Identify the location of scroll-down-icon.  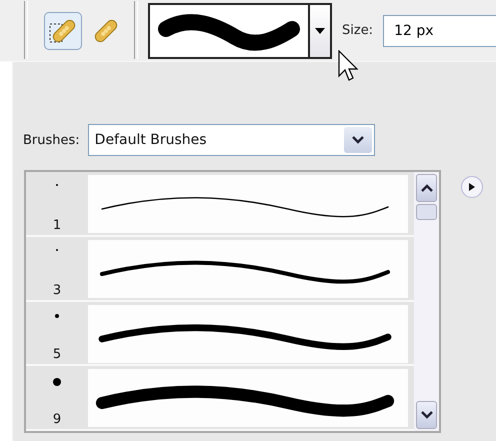
(426, 415).